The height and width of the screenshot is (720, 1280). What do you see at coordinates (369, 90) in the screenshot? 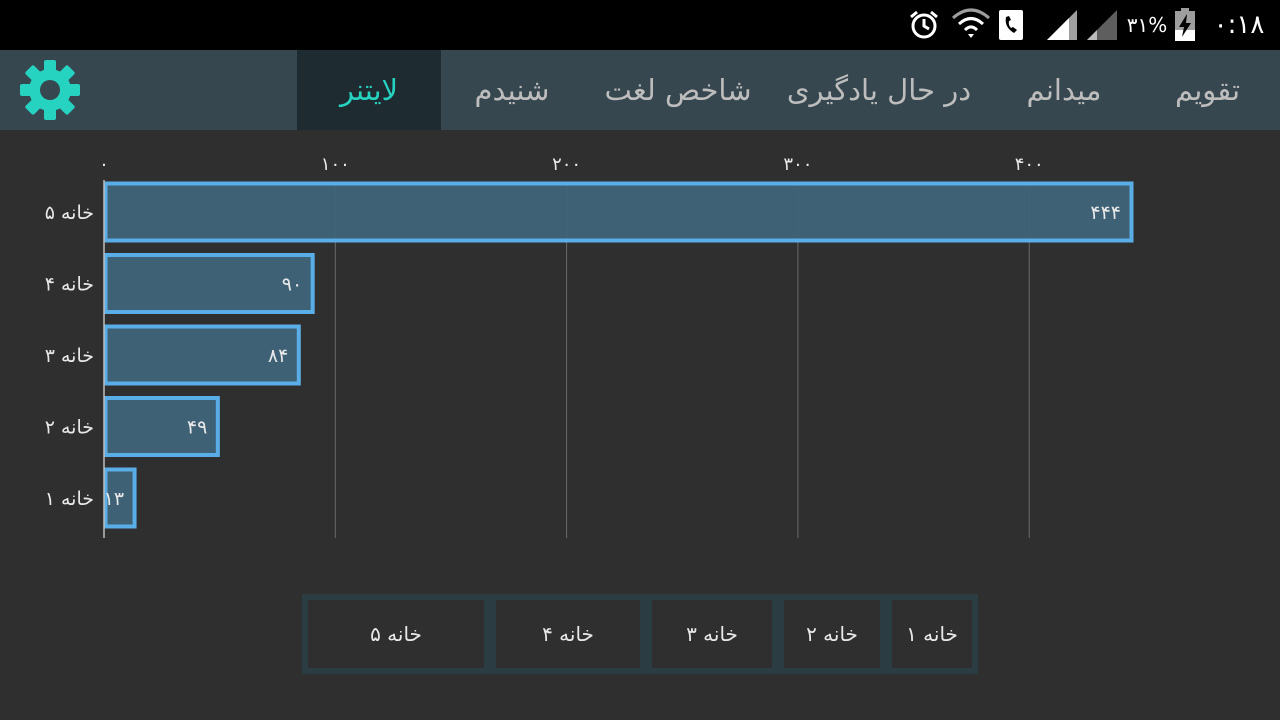
I see `tab-leitner: لایتنر` at bounding box center [369, 90].